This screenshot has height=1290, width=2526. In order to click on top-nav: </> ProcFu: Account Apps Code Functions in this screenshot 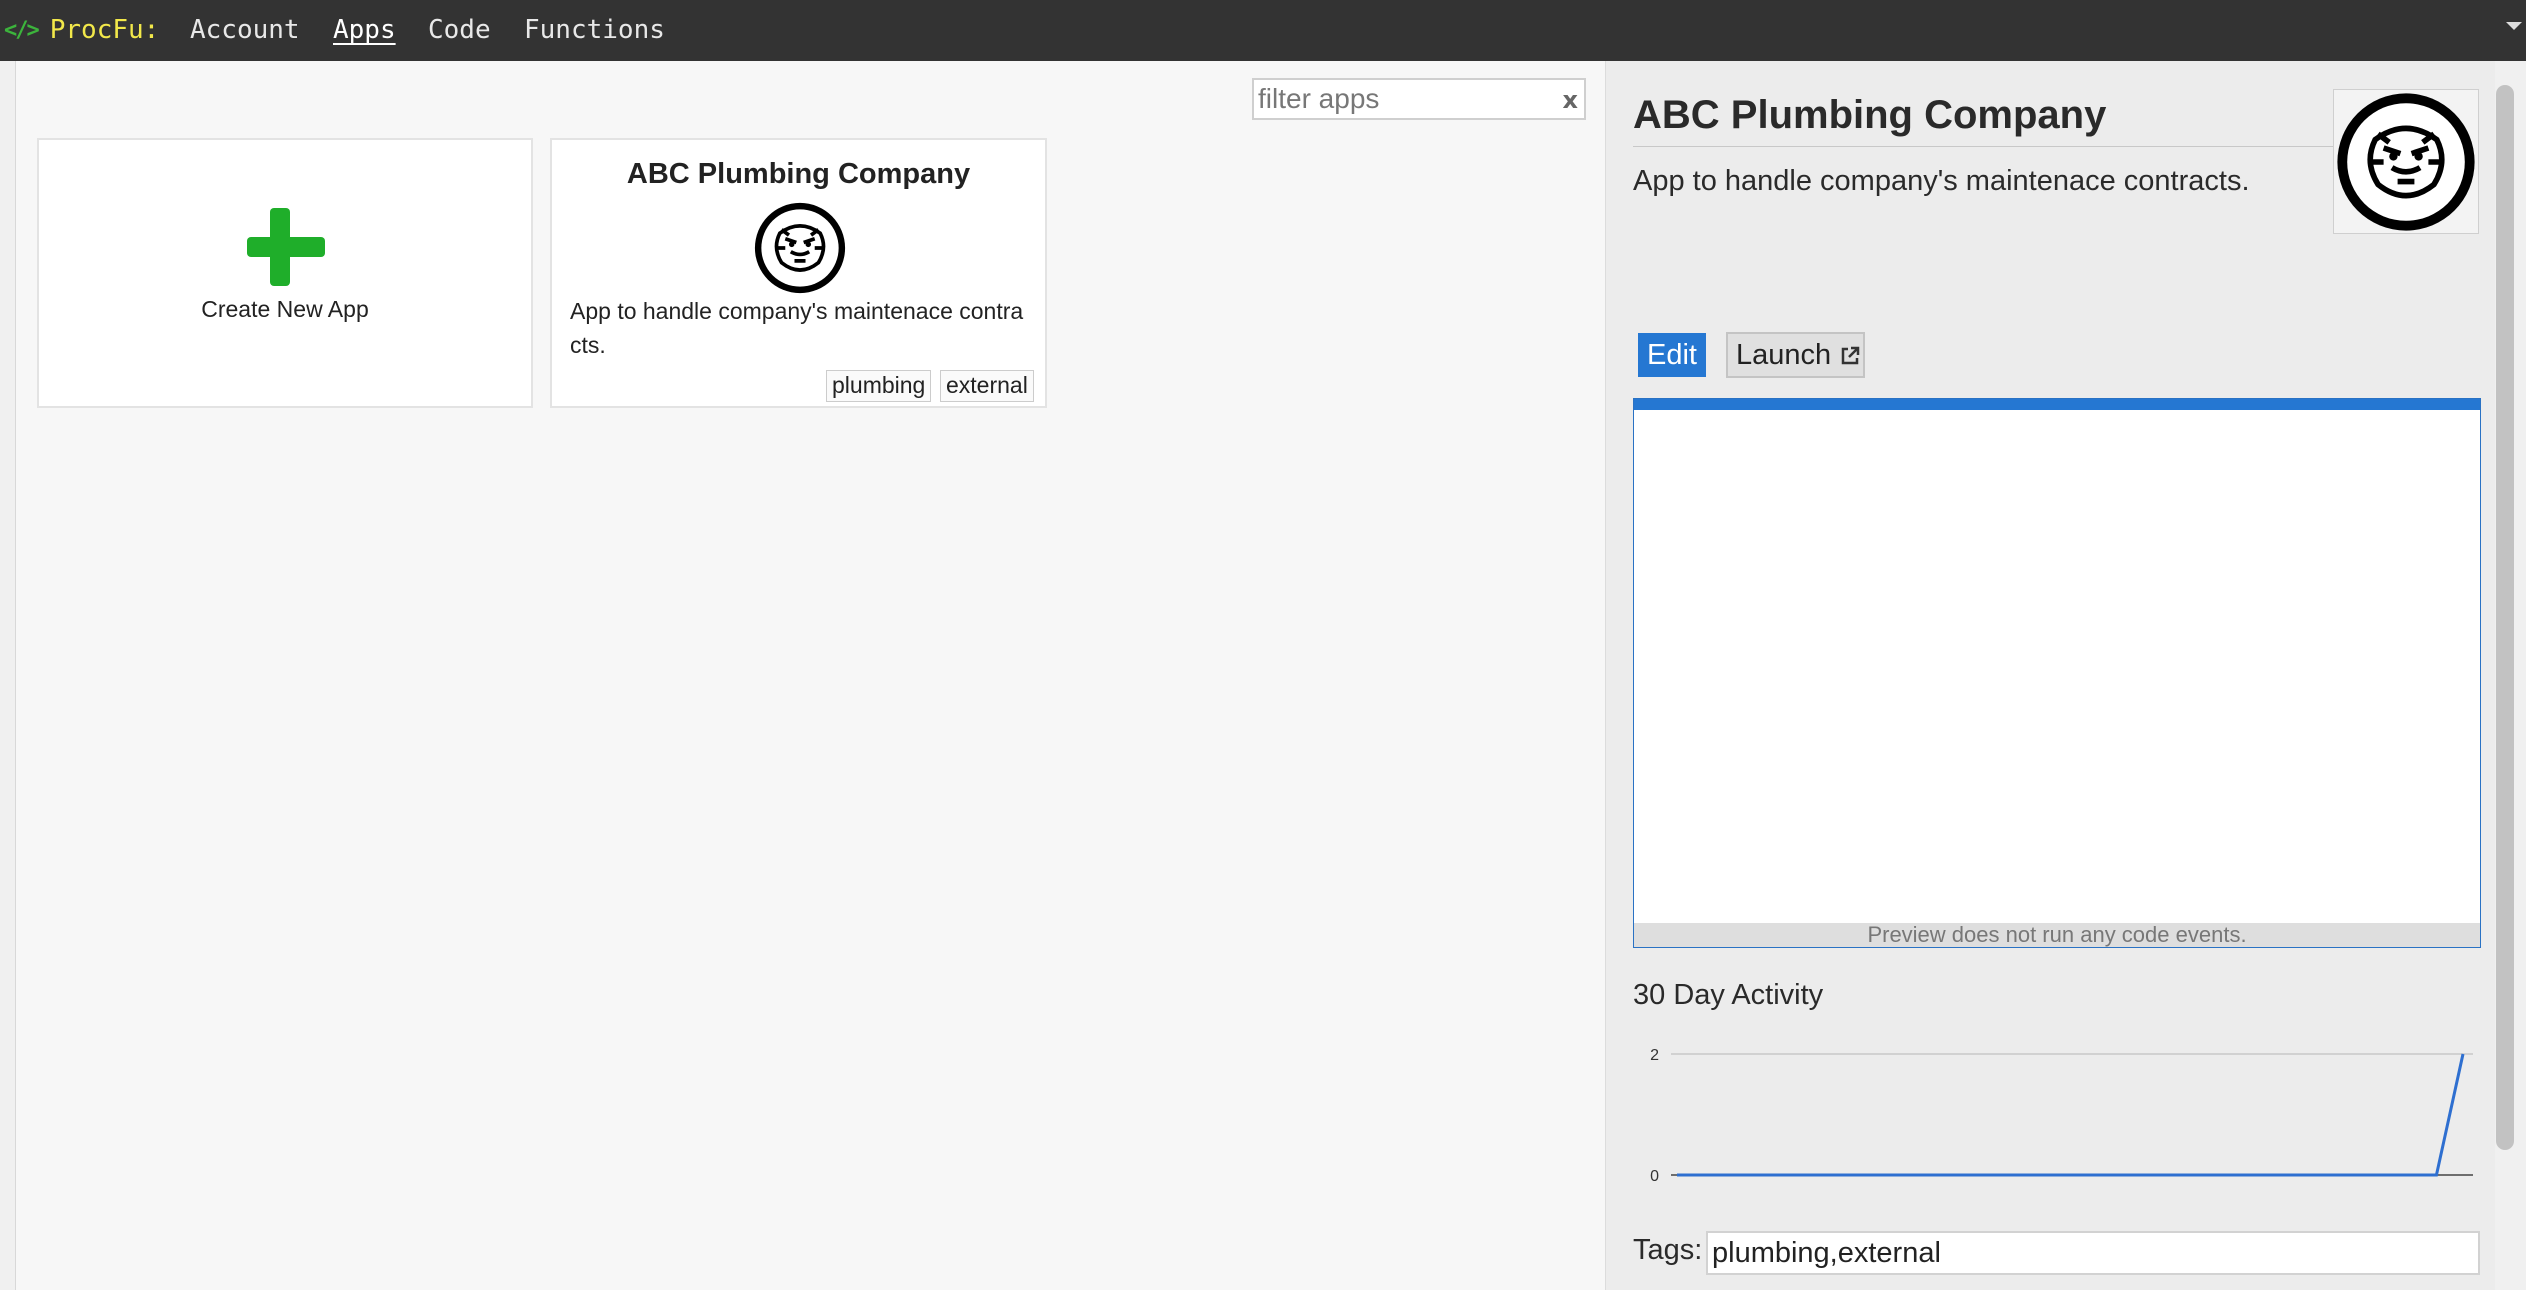, I will do `click(1263, 30)`.